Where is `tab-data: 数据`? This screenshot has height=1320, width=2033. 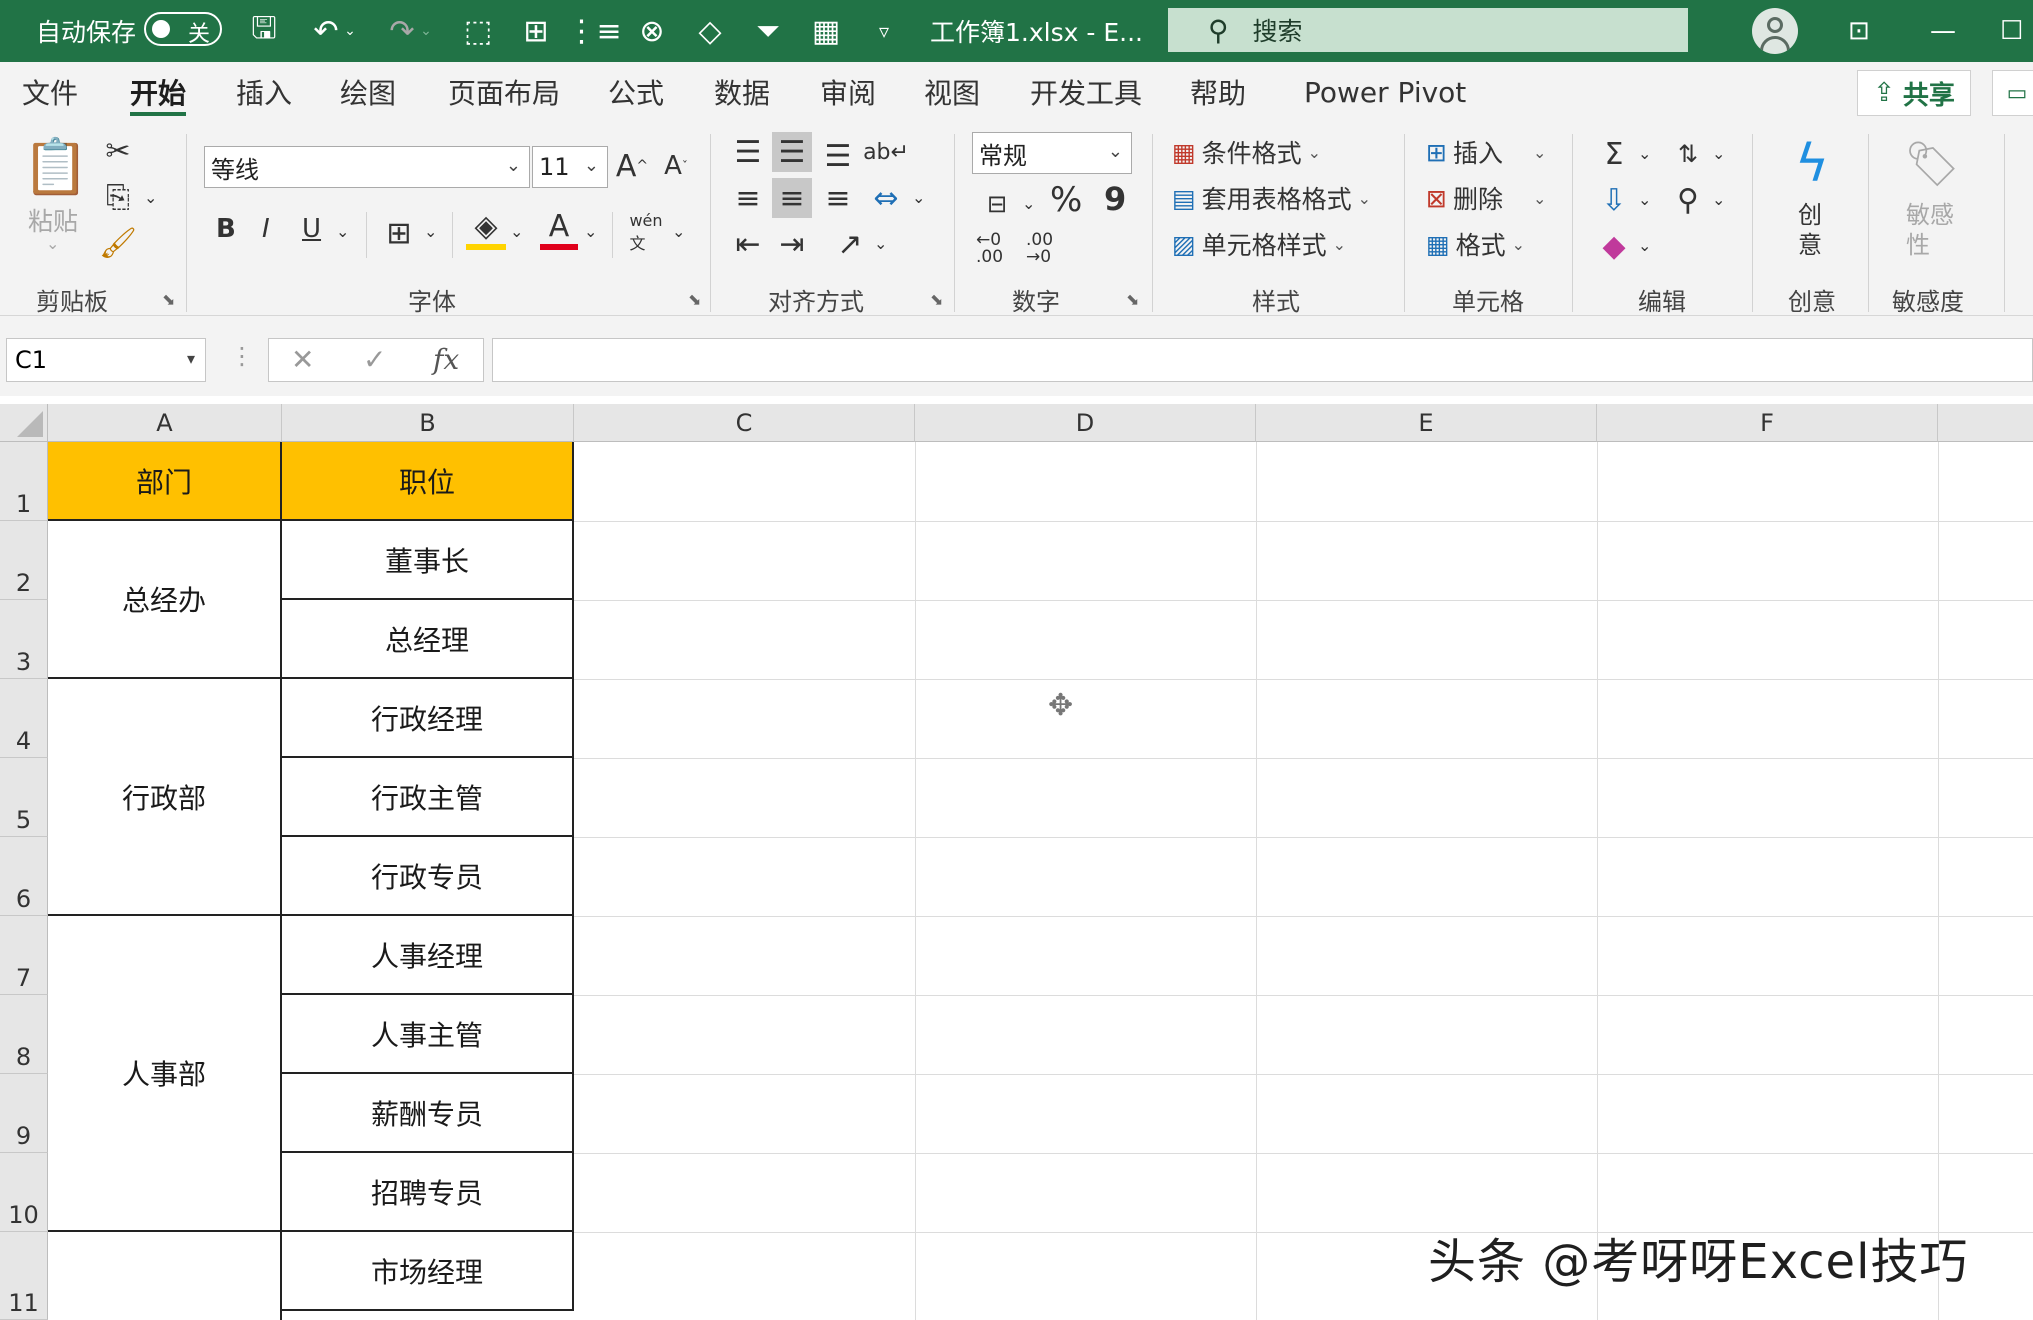 tab-data: 数据 is located at coordinates (742, 92).